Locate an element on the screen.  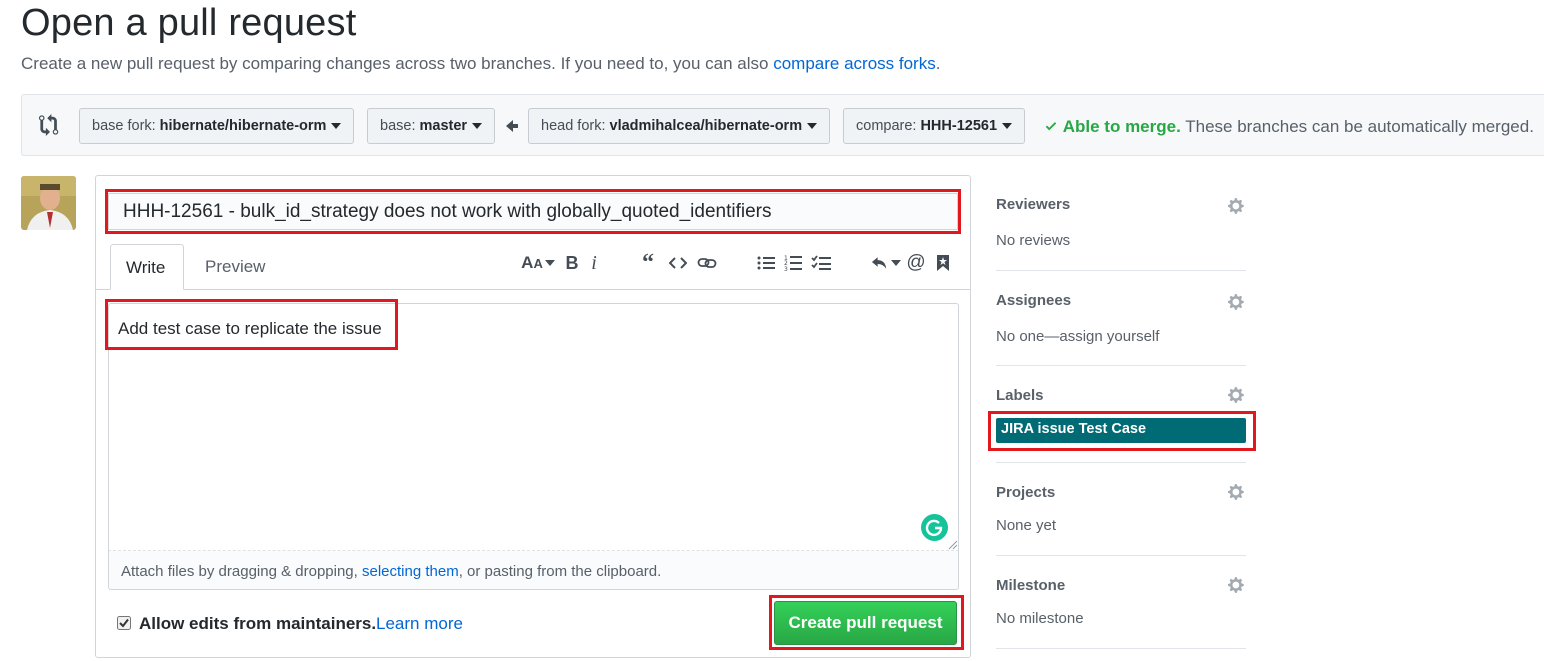
grammarly-glyph is located at coordinates (934, 528).